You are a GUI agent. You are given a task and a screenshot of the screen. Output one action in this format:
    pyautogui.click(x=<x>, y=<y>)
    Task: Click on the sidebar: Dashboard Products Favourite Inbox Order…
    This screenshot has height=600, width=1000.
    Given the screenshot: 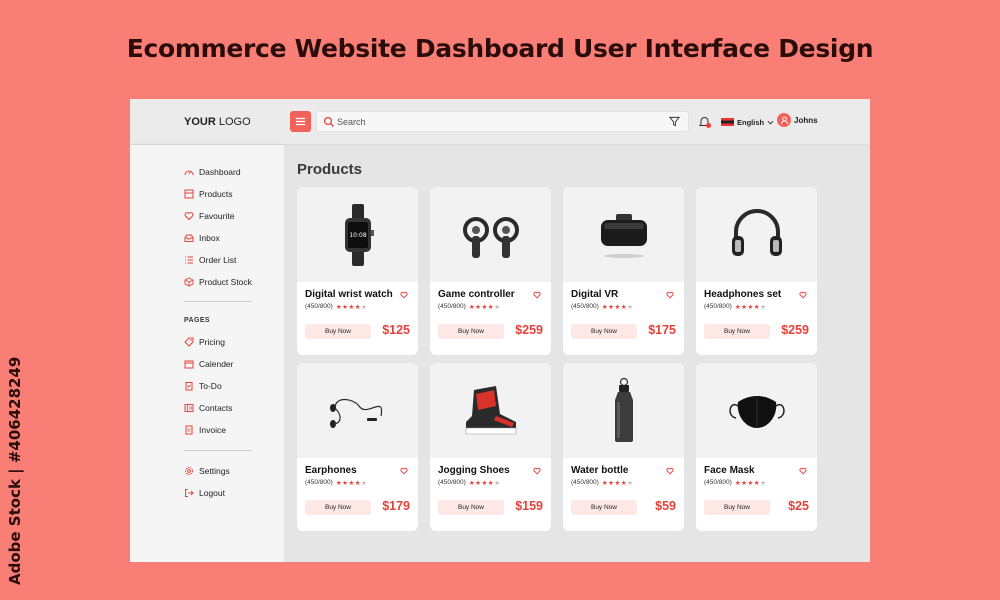 What is the action you would take?
    pyautogui.click(x=207, y=353)
    